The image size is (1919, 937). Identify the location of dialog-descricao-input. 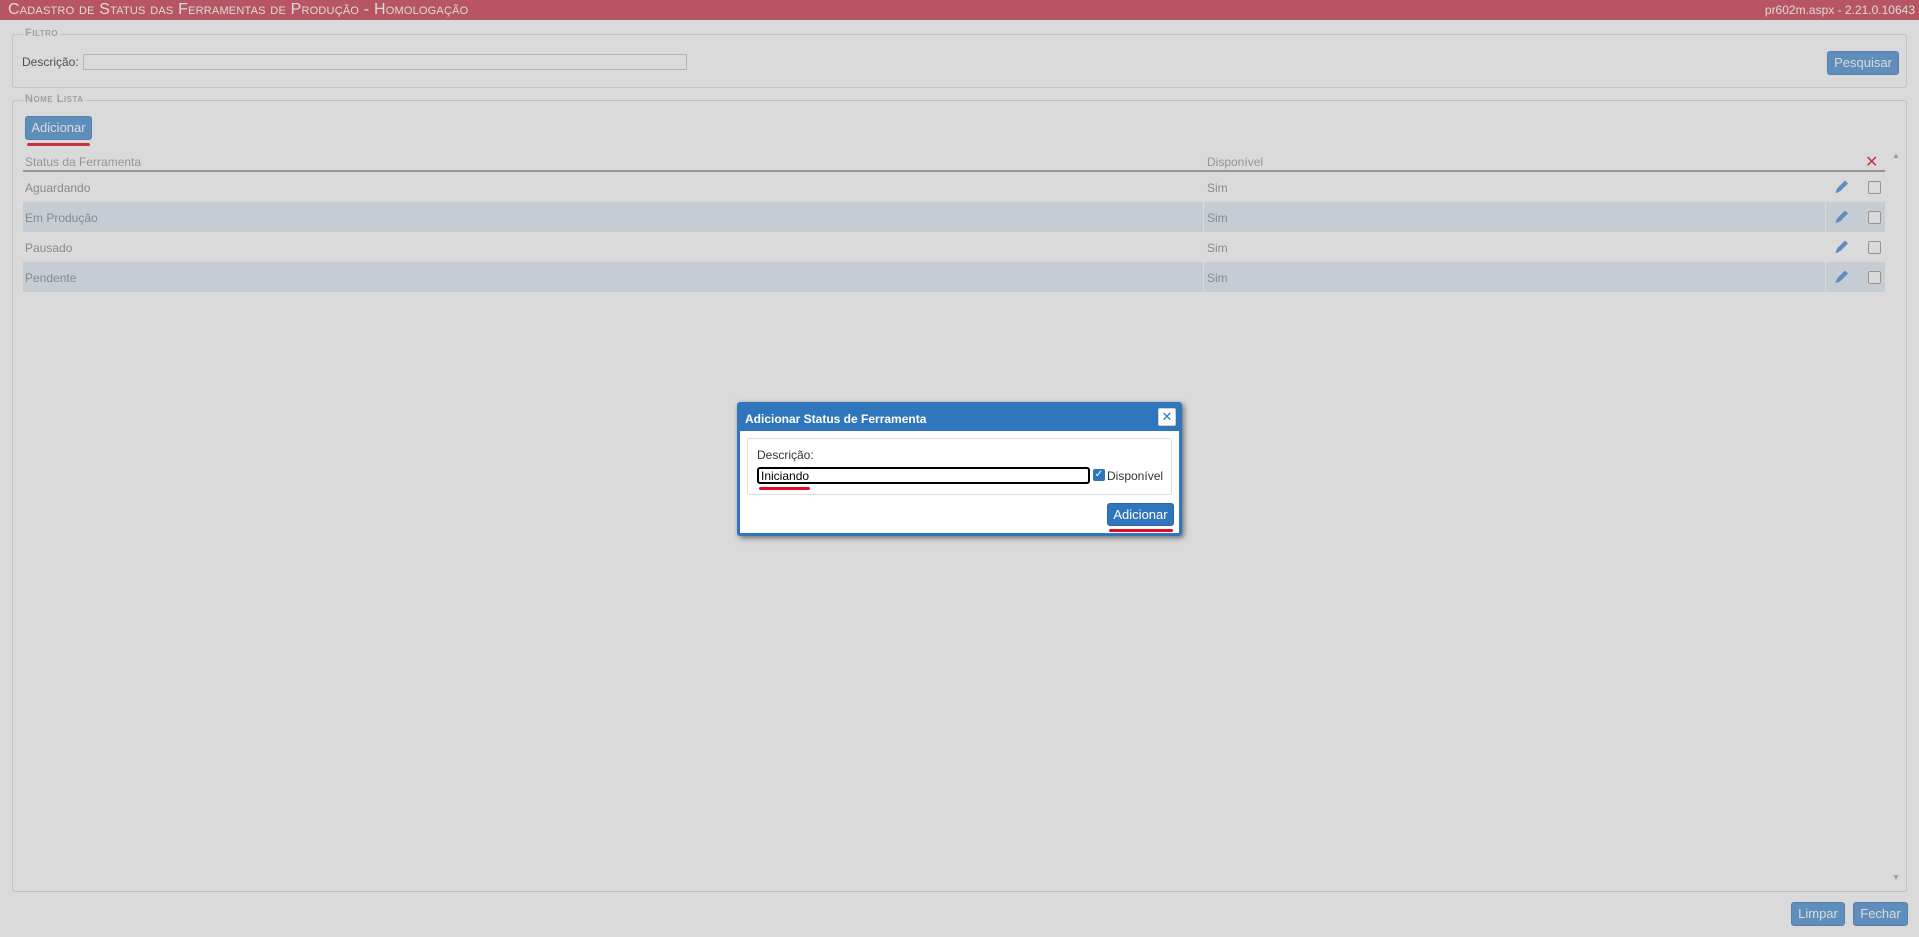
(923, 475).